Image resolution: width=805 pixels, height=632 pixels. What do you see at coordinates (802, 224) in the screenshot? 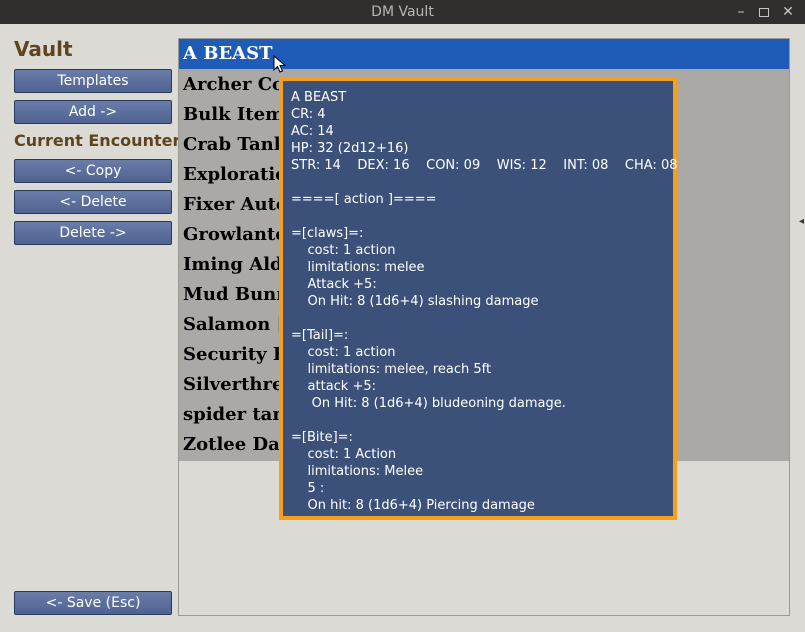
I see `resize-handle-icon: ◂` at bounding box center [802, 224].